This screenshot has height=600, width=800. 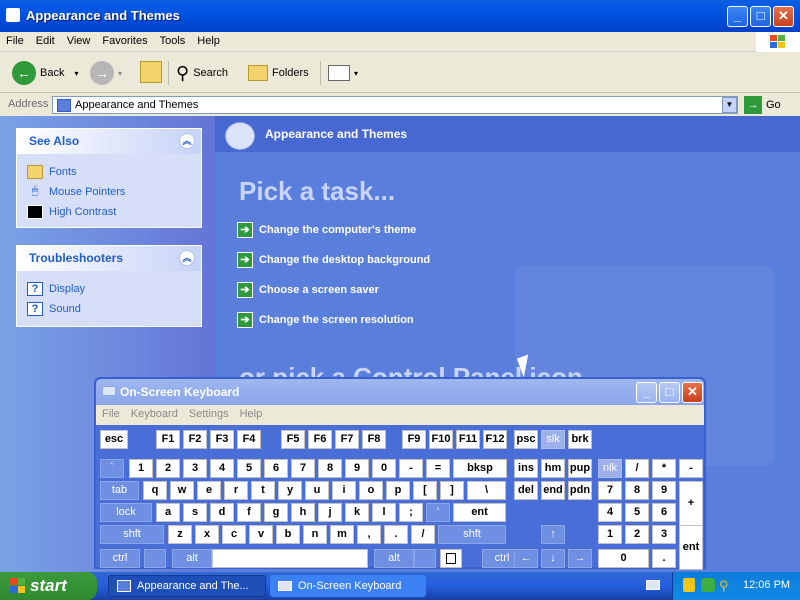 What do you see at coordinates (119, 490) in the screenshot?
I see `key-q-0: tab` at bounding box center [119, 490].